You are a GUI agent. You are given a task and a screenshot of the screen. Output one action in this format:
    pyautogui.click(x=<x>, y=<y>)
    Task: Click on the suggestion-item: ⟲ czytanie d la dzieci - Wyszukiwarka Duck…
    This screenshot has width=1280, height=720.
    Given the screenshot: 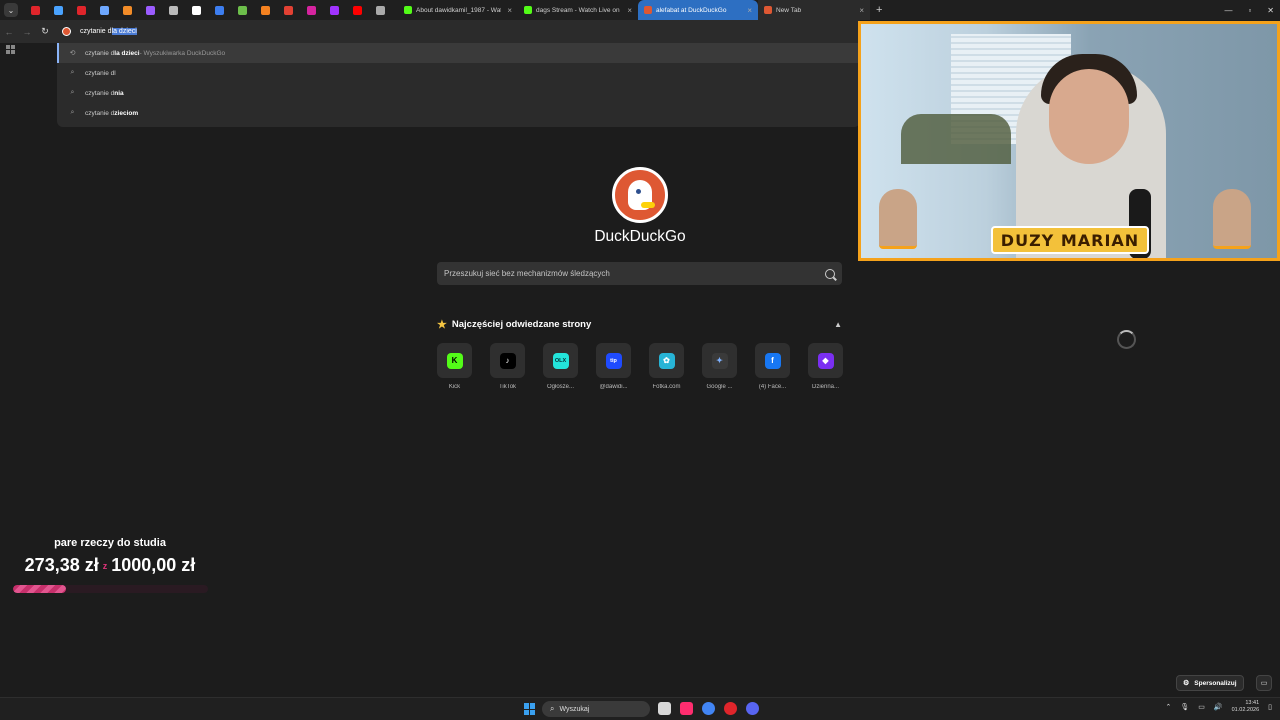 What is the action you would take?
    pyautogui.click(x=458, y=53)
    